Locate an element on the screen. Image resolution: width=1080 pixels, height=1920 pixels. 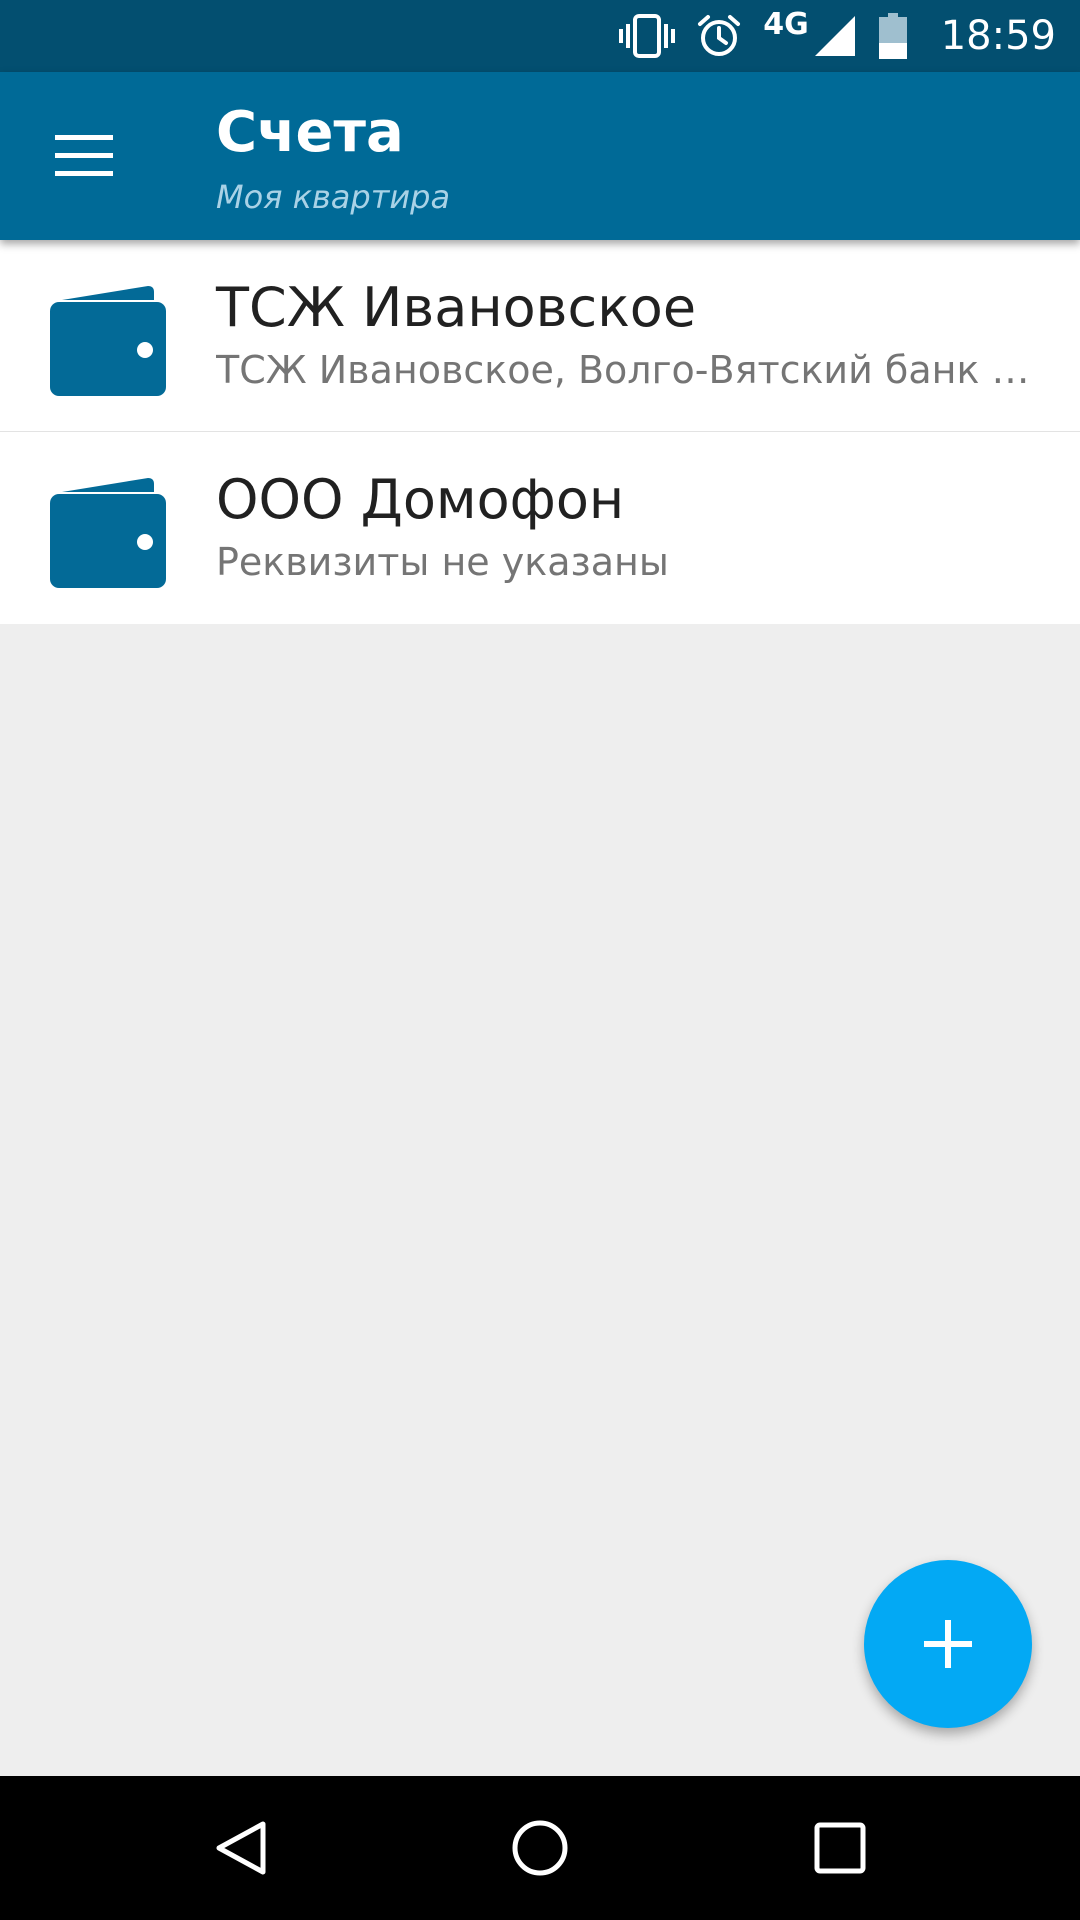
vibrate-icon is located at coordinates (647, 36).